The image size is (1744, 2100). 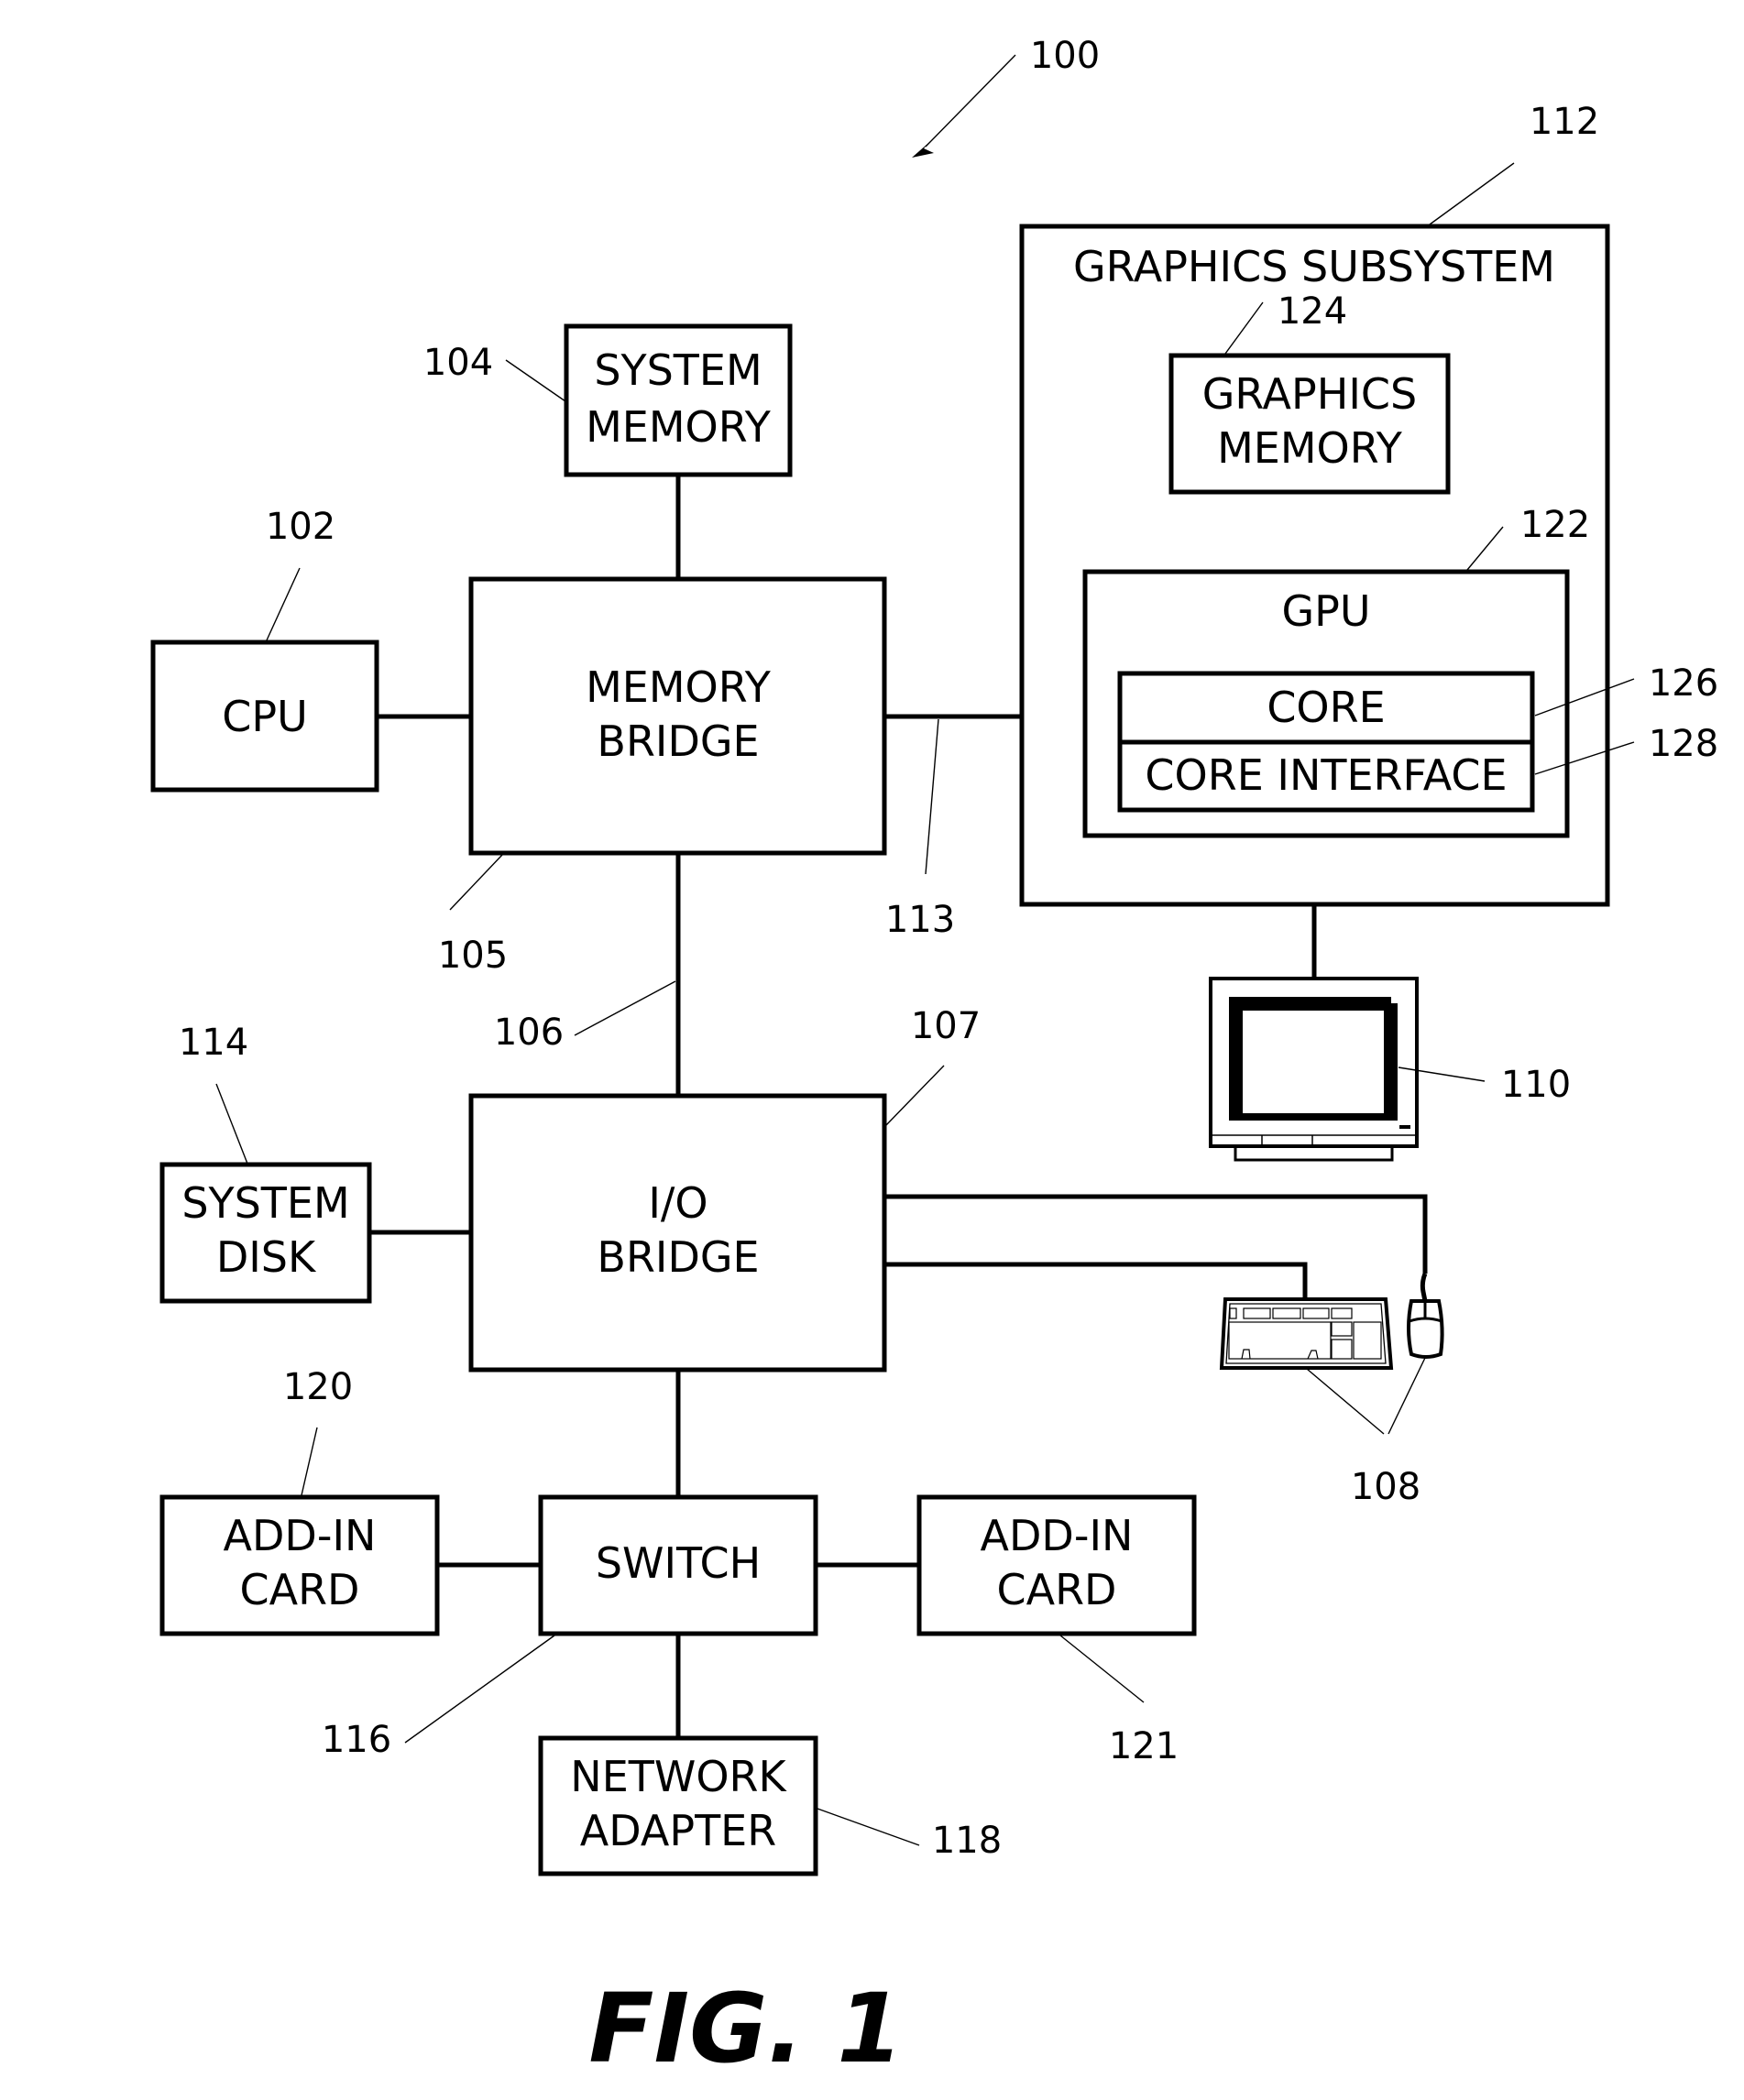 What do you see at coordinates (1156, 1234) in the screenshot?
I see `wire-iobridge-mouse` at bounding box center [1156, 1234].